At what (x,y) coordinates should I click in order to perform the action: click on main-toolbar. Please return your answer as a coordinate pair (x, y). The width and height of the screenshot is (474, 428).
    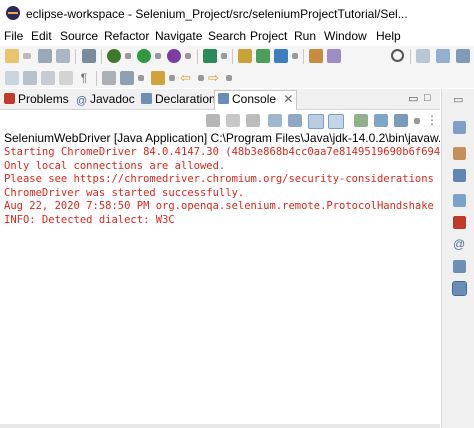
    Looking at the image, I should click on (237, 57).